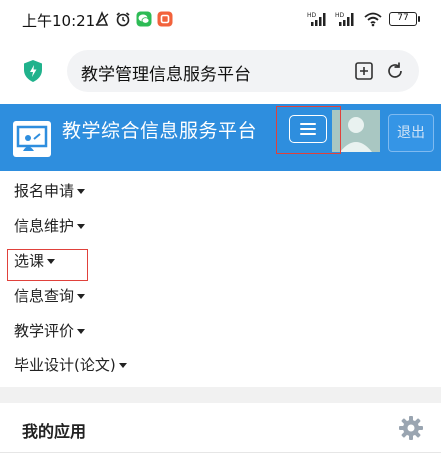 Image resolution: width=441 pixels, height=473 pixels. I want to click on logout-button: 退出, so click(411, 133).